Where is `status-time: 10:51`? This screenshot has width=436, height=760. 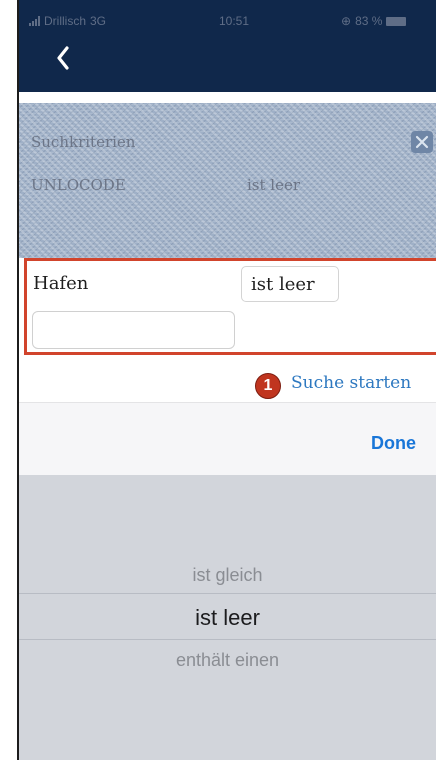 status-time: 10:51 is located at coordinates (234, 21).